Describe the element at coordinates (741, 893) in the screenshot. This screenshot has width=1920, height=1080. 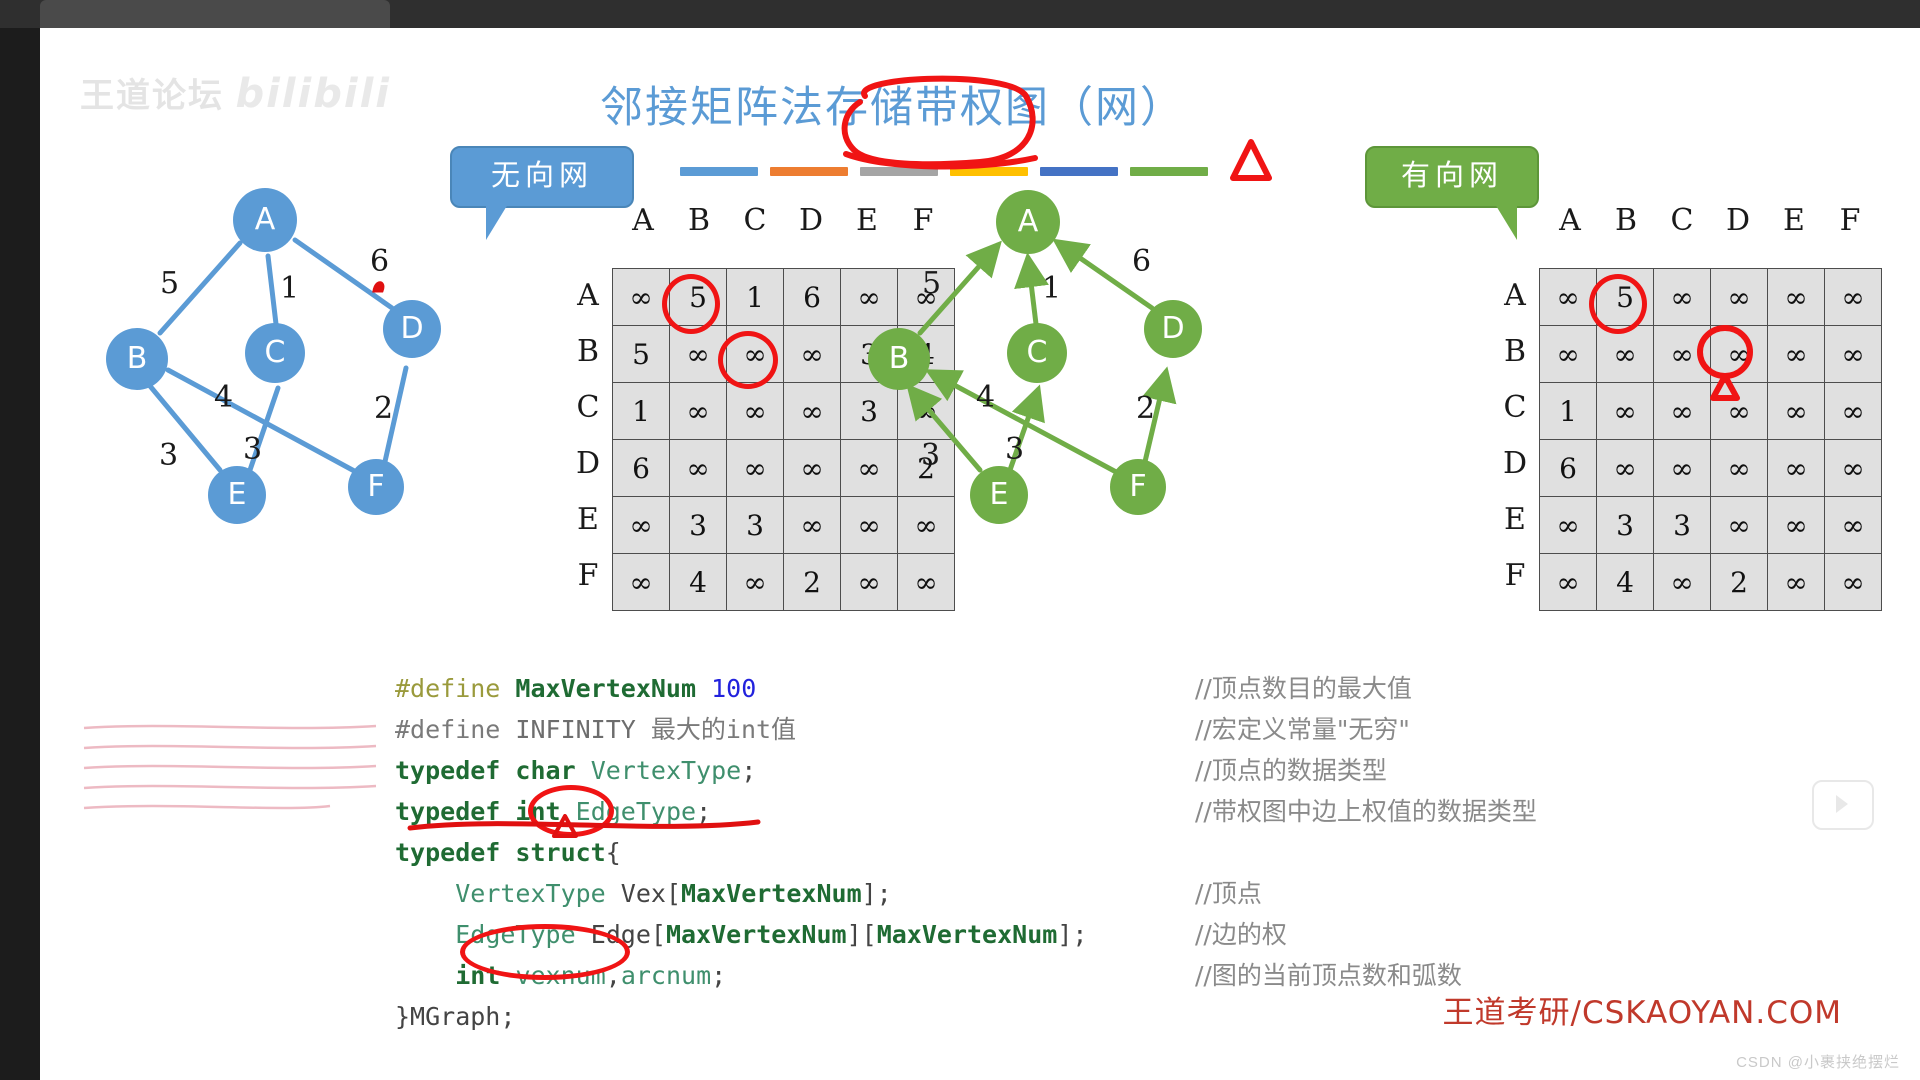
I see `code-line: VertexType Vex[MaxVertexNum];` at that location.